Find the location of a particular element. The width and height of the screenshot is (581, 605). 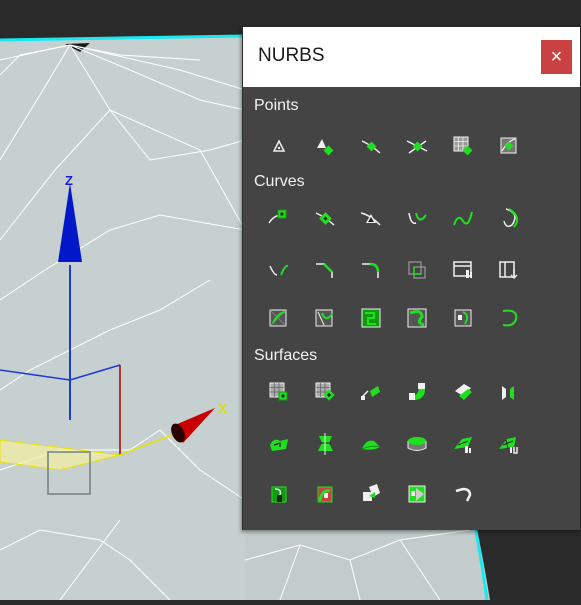

cv-surface-button is located at coordinates (279, 392).